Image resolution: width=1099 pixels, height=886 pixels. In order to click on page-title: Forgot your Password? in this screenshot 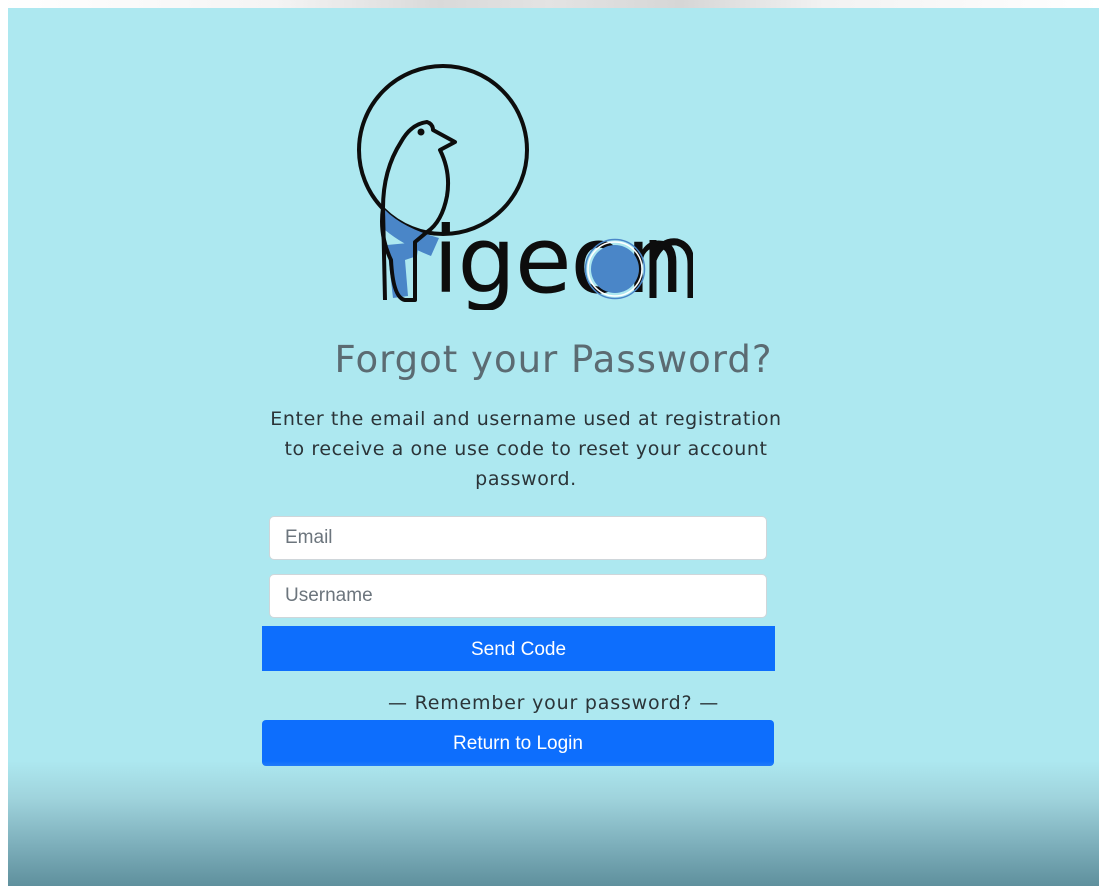, I will do `click(553, 359)`.